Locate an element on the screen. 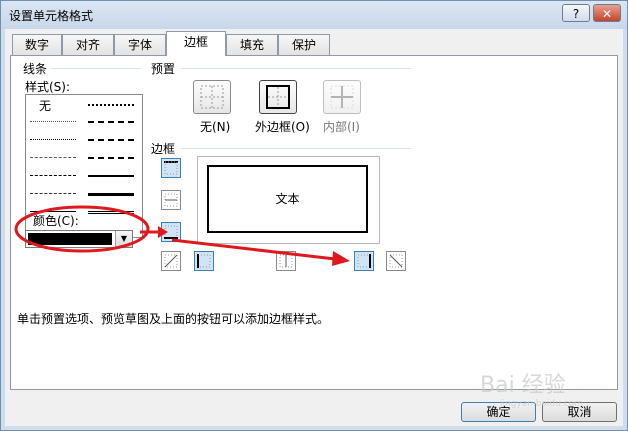  border-top-button is located at coordinates (171, 168).